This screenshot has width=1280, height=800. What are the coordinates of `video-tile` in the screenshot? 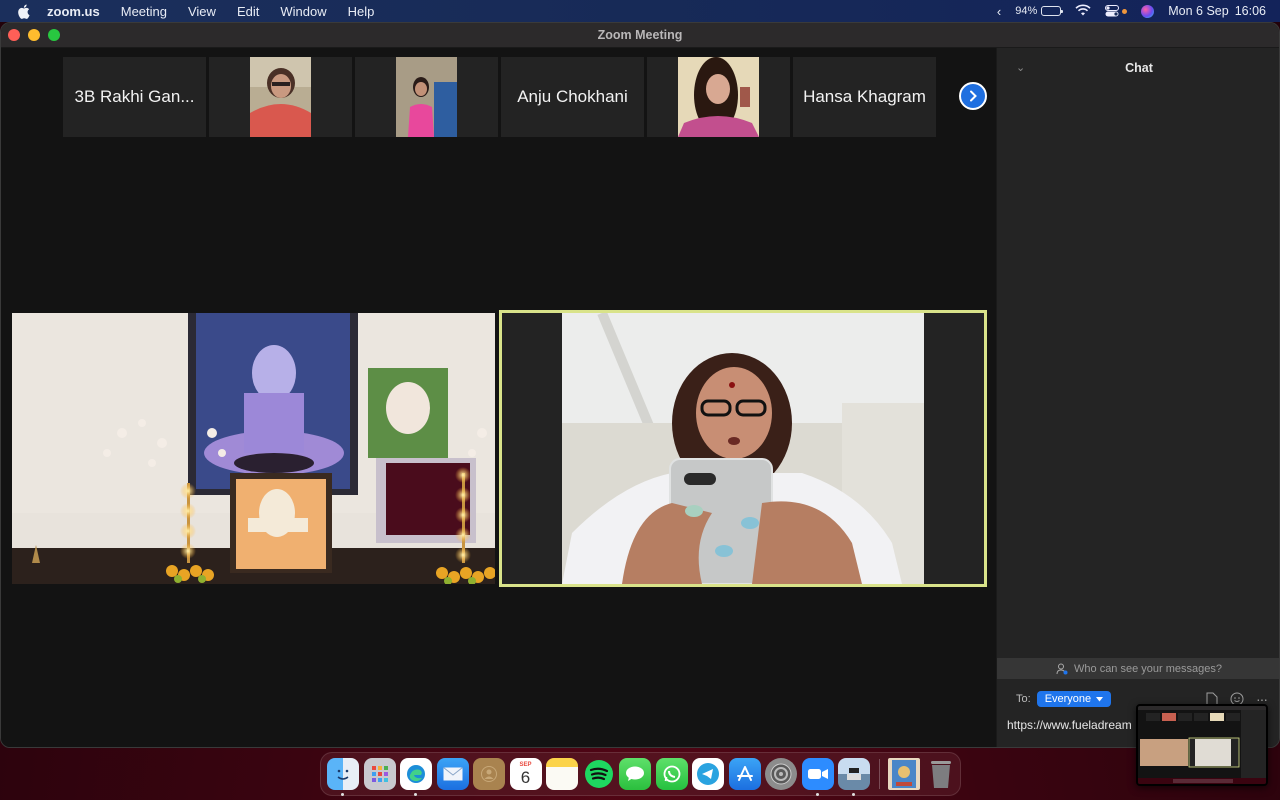 It's located at (253, 448).